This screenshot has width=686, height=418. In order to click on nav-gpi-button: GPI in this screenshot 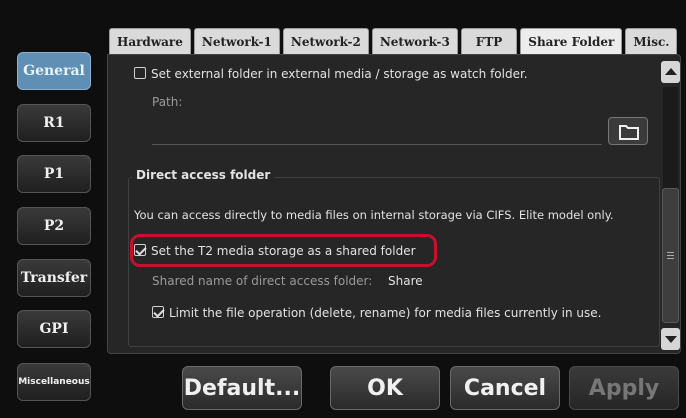, I will do `click(54, 329)`.